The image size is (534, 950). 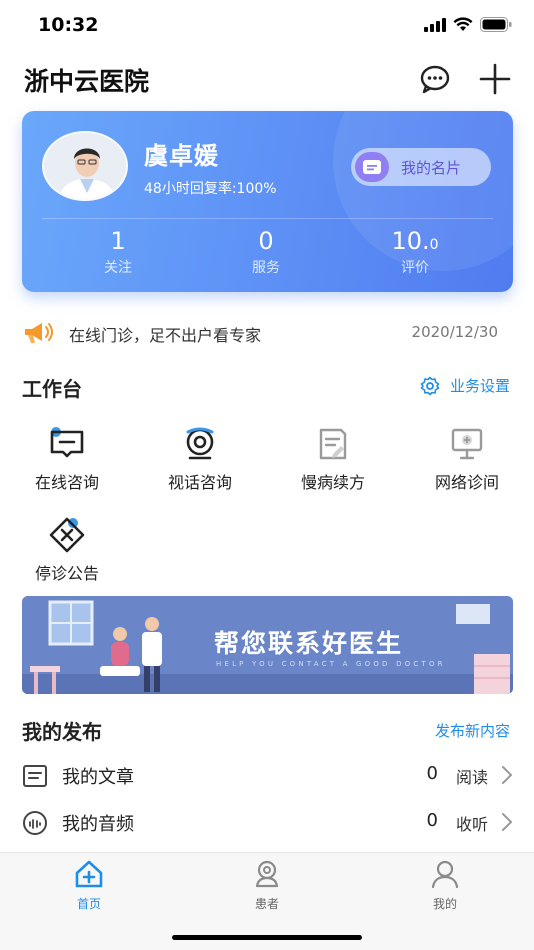 I want to click on business-settings-link: 业务设置, so click(x=465, y=385).